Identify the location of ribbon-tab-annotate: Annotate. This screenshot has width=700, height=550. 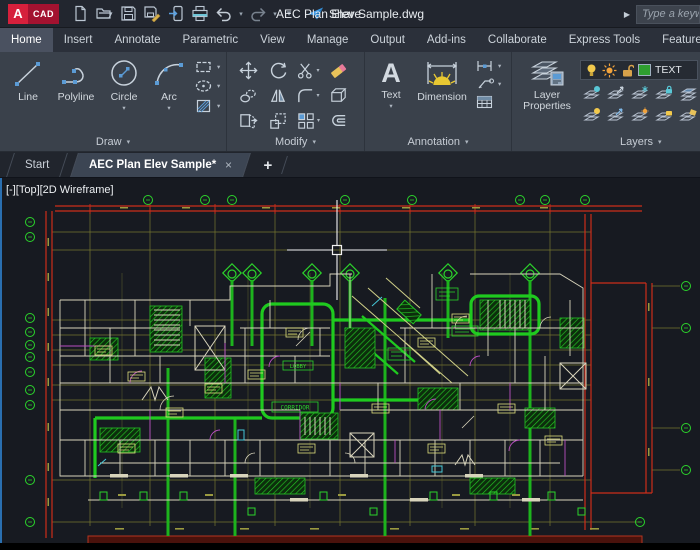
(137, 40).